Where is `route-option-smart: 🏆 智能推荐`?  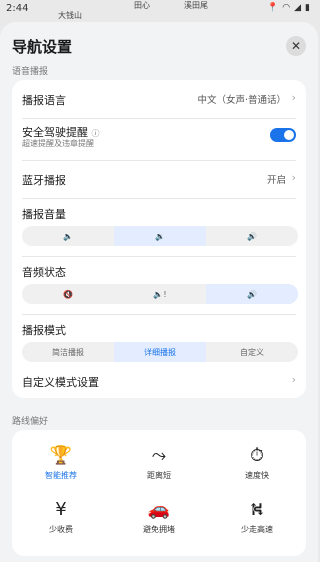
route-option-smart: 🏆 智能推荐 is located at coordinates (61, 469).